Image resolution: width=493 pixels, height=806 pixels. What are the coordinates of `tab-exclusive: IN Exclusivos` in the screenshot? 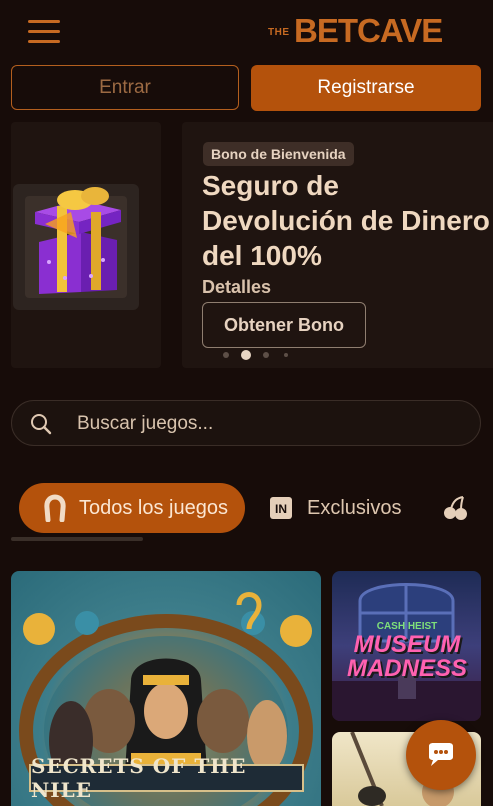 It's located at (335, 508).